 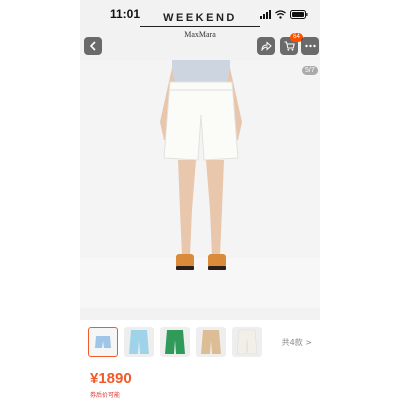 I want to click on signal-icon, so click(x=265, y=14).